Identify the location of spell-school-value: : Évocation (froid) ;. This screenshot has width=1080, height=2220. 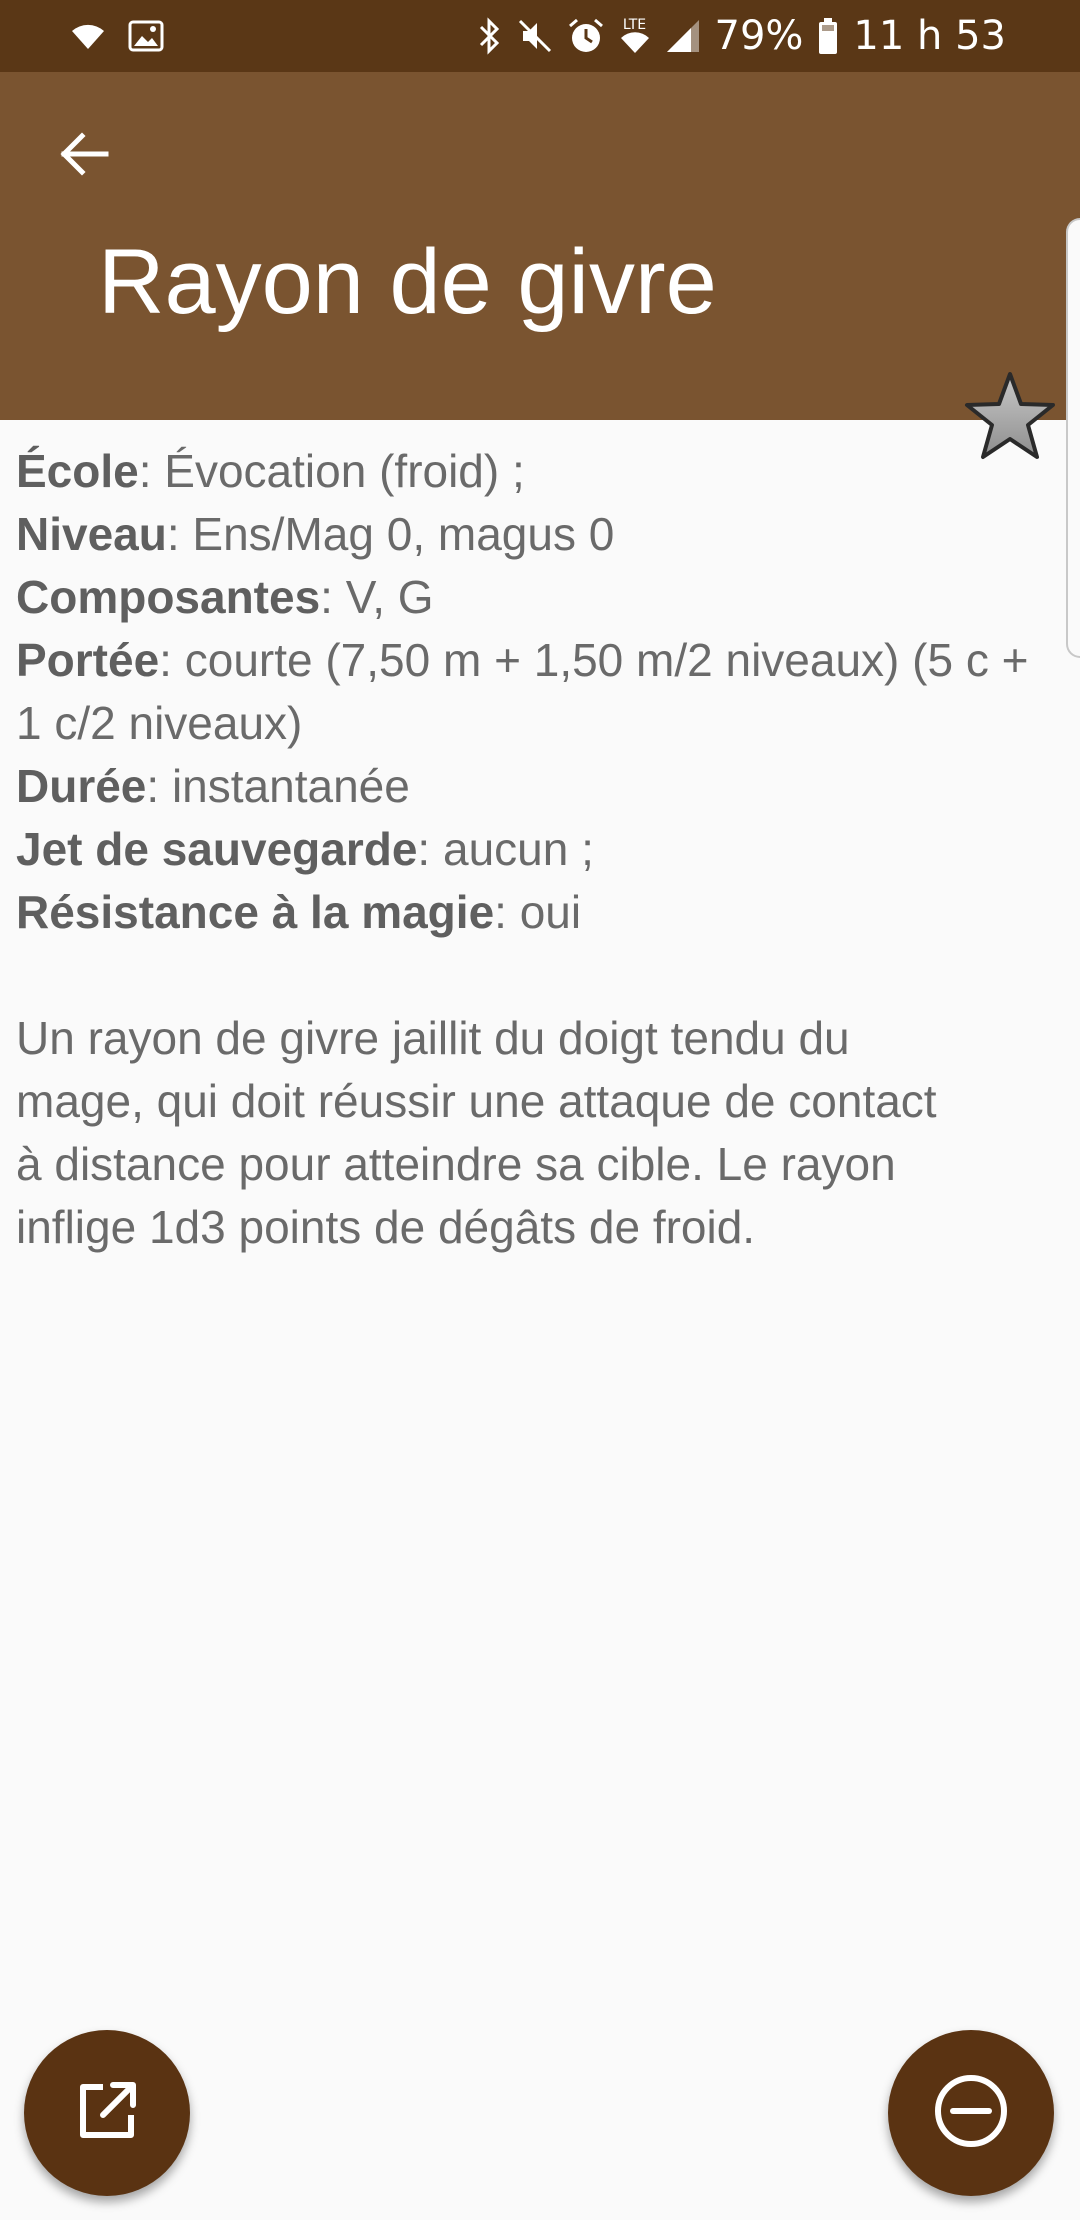
(331, 471).